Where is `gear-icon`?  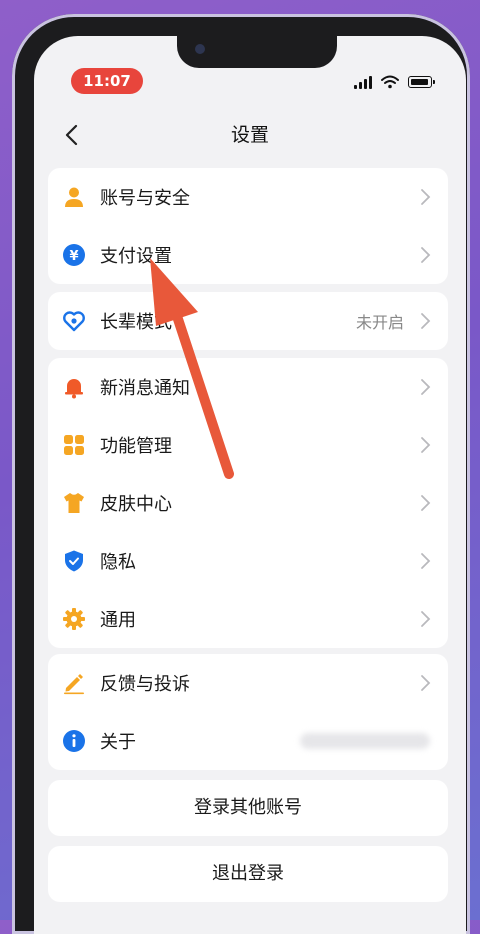
gear-icon is located at coordinates (74, 619).